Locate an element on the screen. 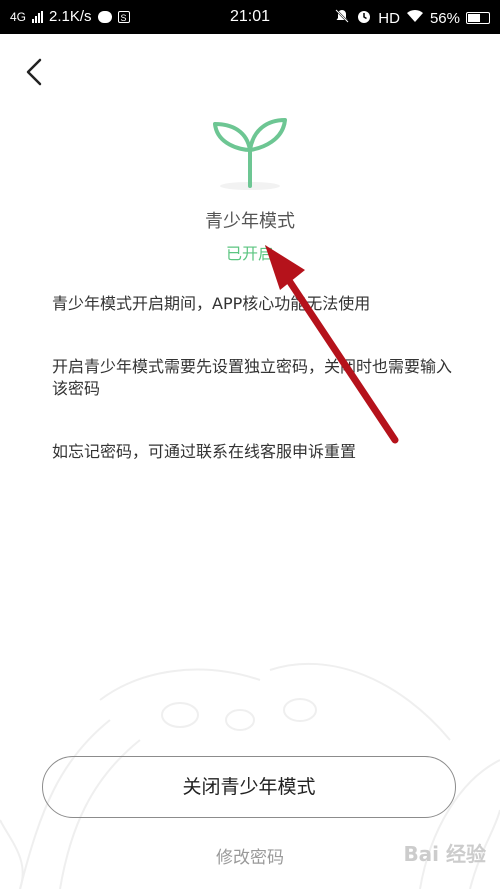  info-text-1: 青少年模式开启期间，APP核心功能无法使用 is located at coordinates (211, 303).